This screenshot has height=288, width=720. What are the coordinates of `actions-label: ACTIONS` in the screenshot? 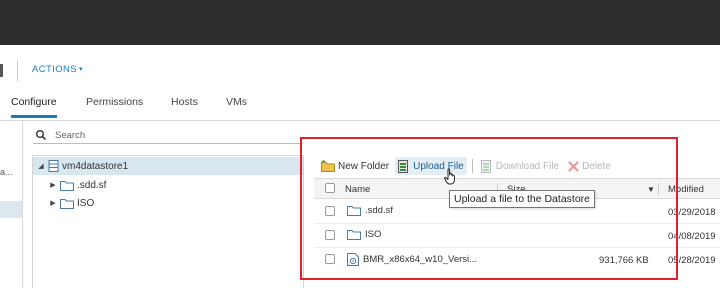 It's located at (55, 69).